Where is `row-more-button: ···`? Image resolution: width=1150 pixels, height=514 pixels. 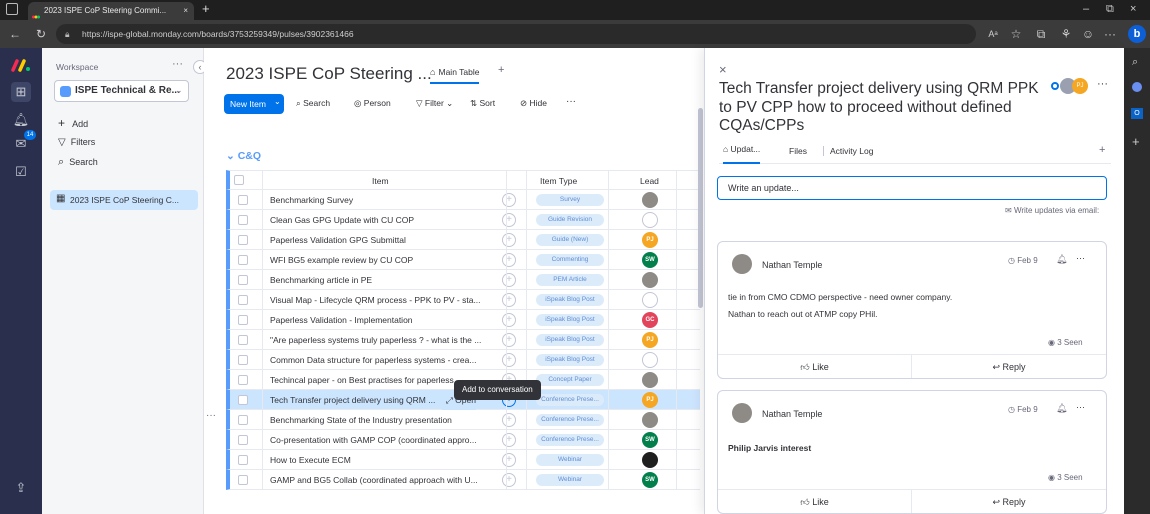
row-more-button: ··· is located at coordinates (211, 415).